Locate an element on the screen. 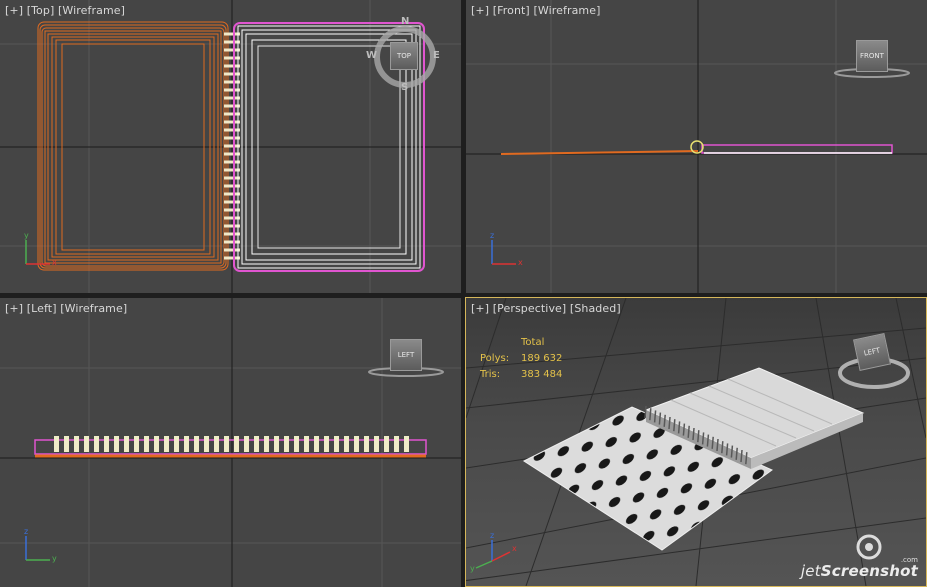 This screenshot has height=587, width=927. view-name-menu: [Front] is located at coordinates (511, 10).